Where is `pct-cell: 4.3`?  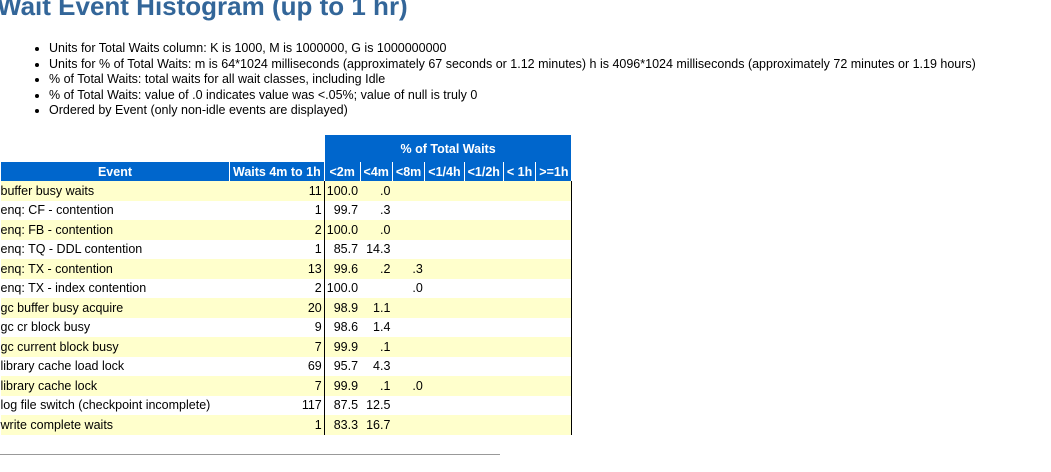
pct-cell: 4.3 is located at coordinates (376, 366).